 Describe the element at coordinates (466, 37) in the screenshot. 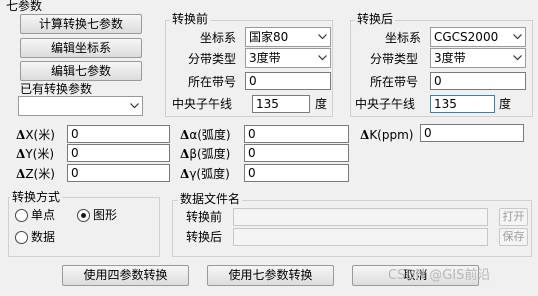

I see `after-coord-value: CGCS2000` at that location.